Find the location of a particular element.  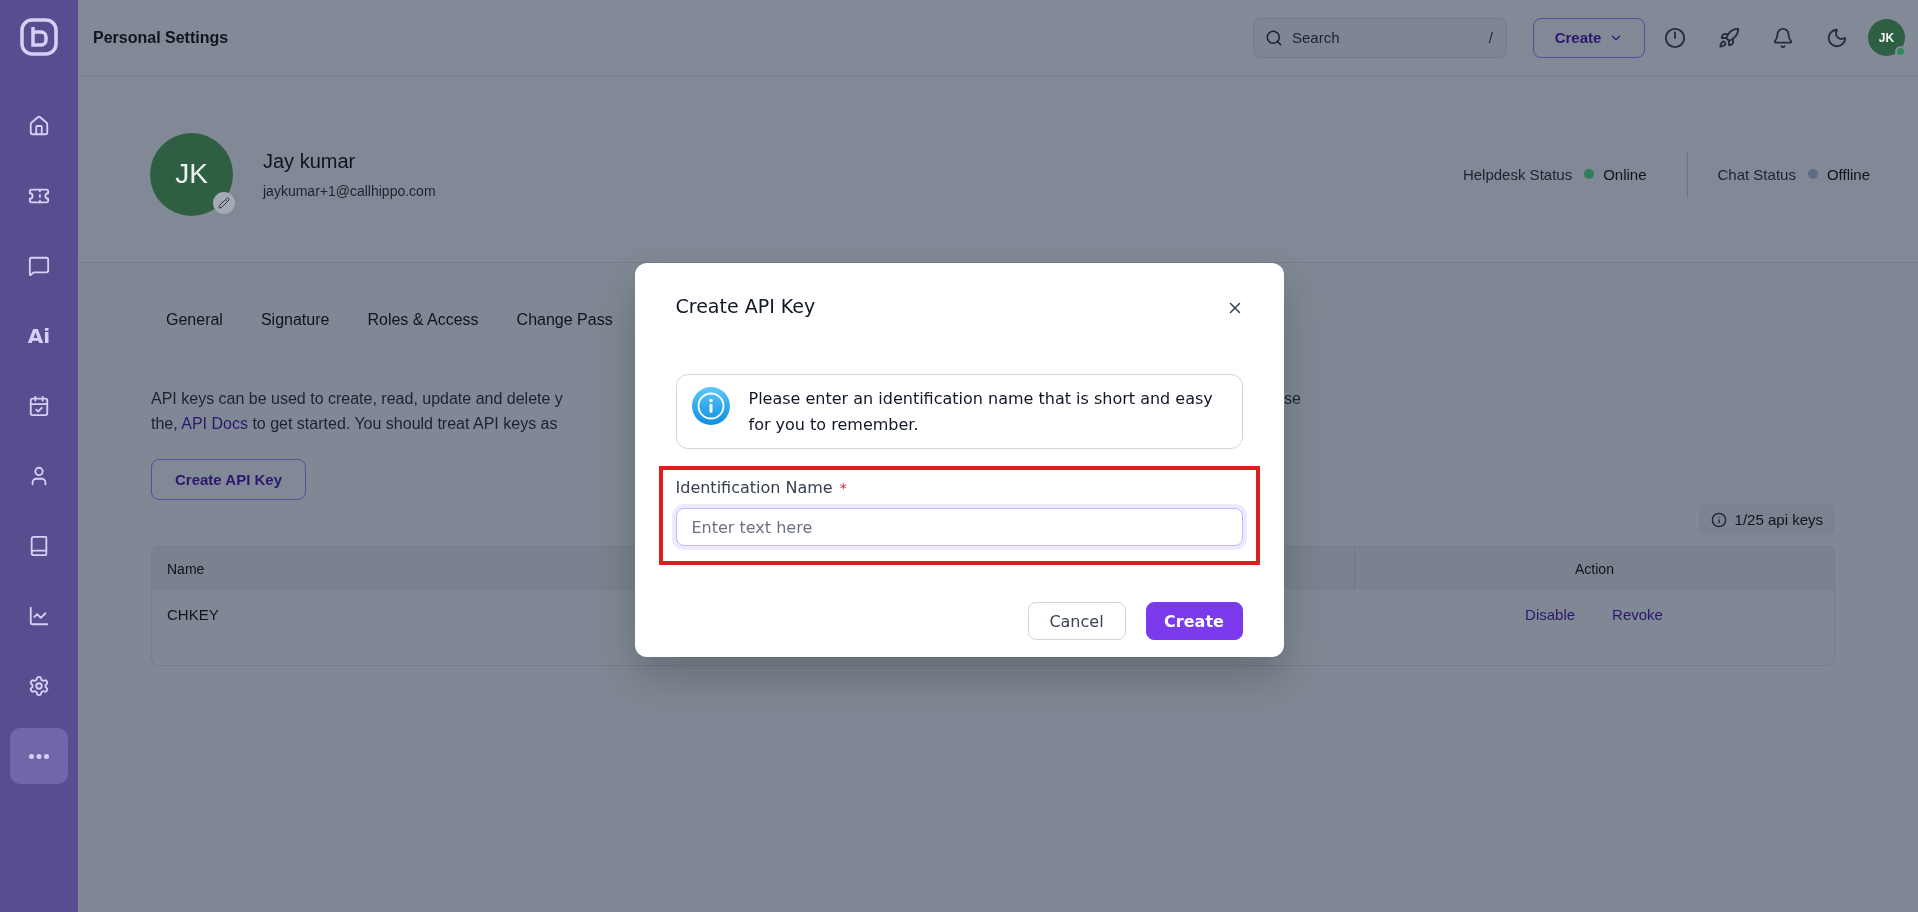

chat-icon is located at coordinates (39, 266).